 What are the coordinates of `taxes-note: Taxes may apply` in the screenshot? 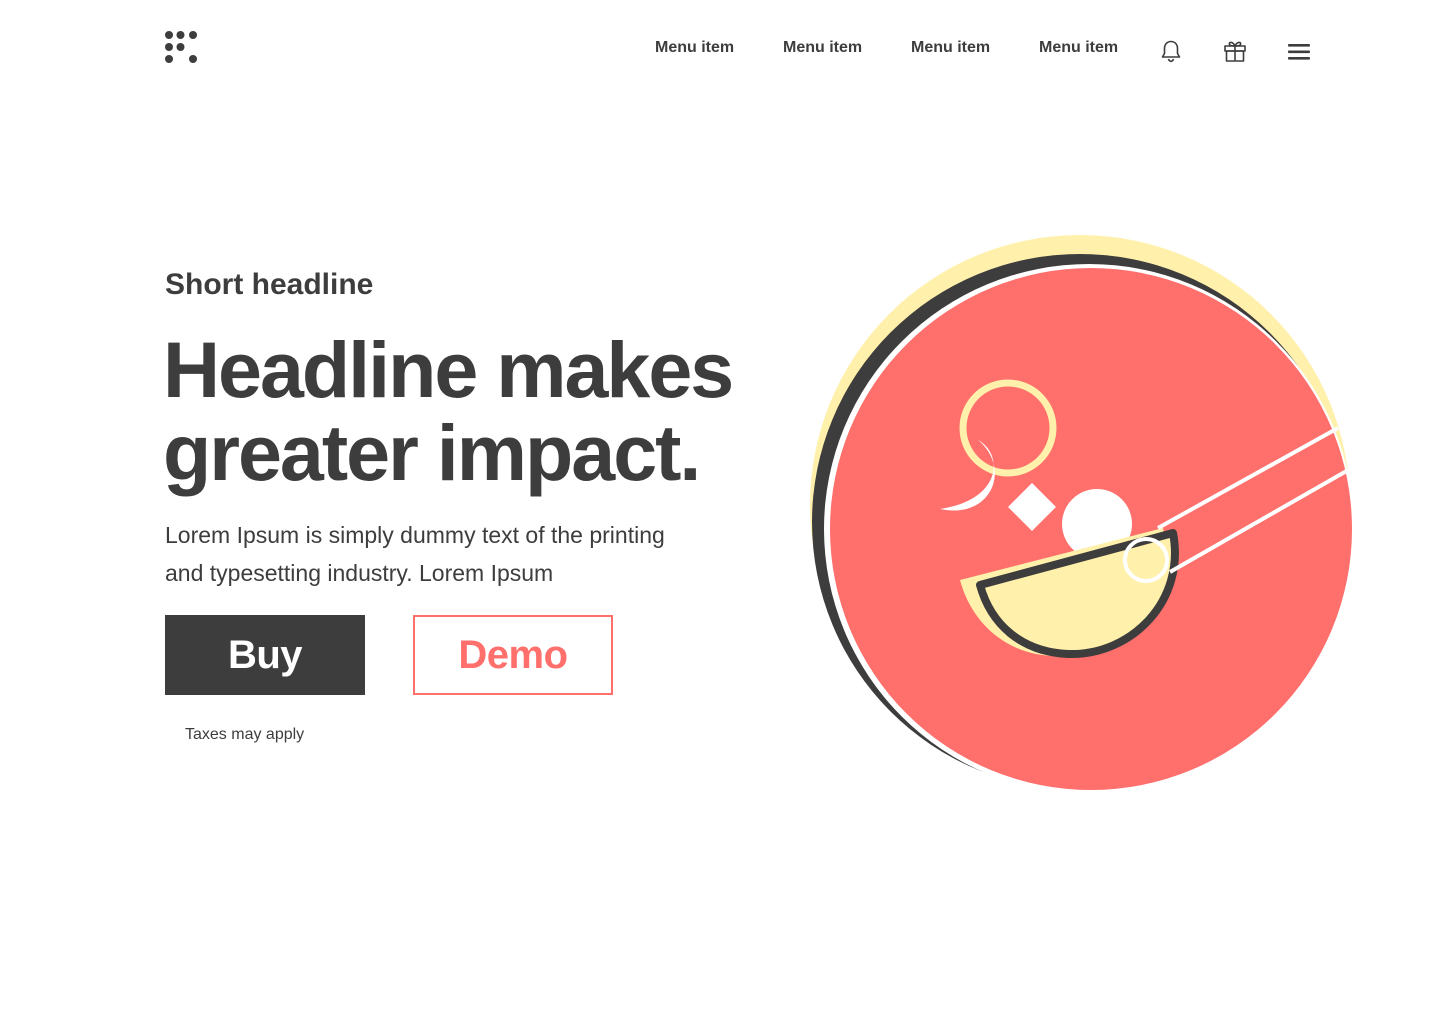 It's located at (245, 734).